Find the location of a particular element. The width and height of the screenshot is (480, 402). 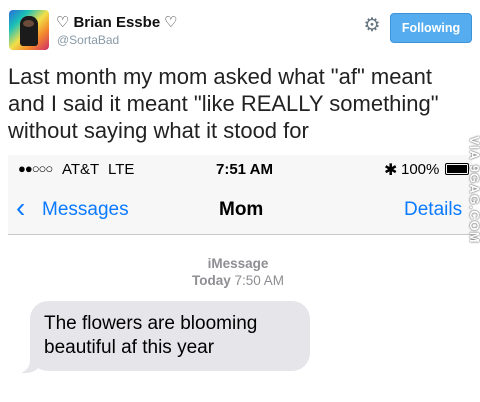

signal-strength-icon: ●●○○○ is located at coordinates (35, 168).